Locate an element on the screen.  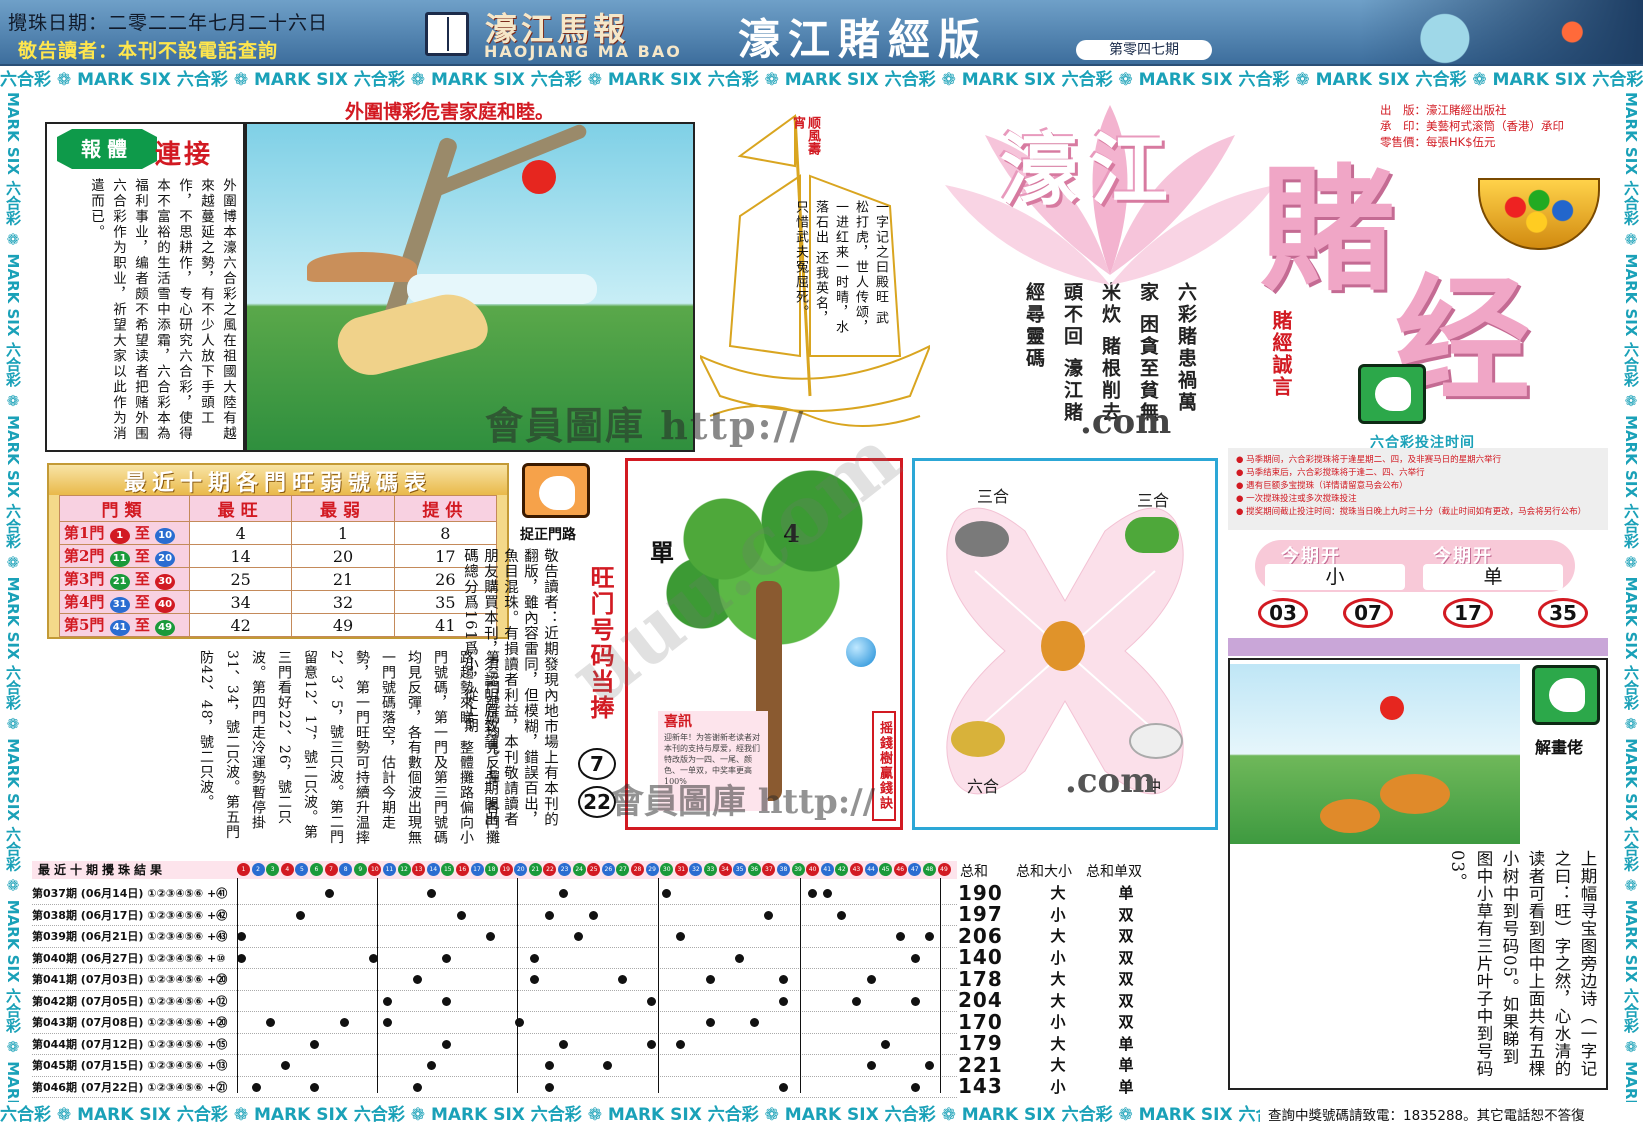
sum-value: 140 is located at coordinates (980, 957).